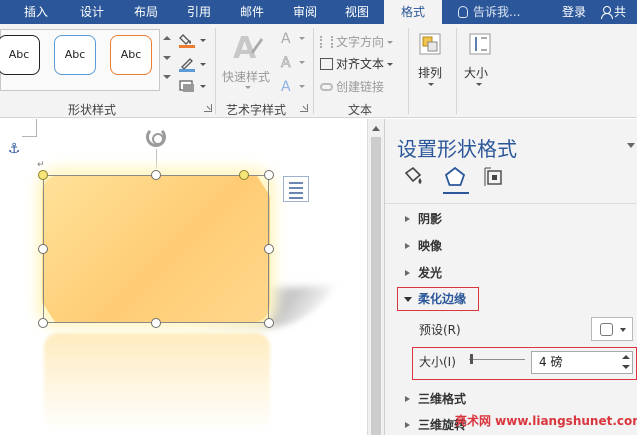  I want to click on resize-handle-left, so click(43, 249).